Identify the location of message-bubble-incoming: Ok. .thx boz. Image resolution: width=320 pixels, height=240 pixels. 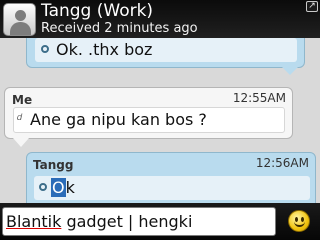
(165, 56).